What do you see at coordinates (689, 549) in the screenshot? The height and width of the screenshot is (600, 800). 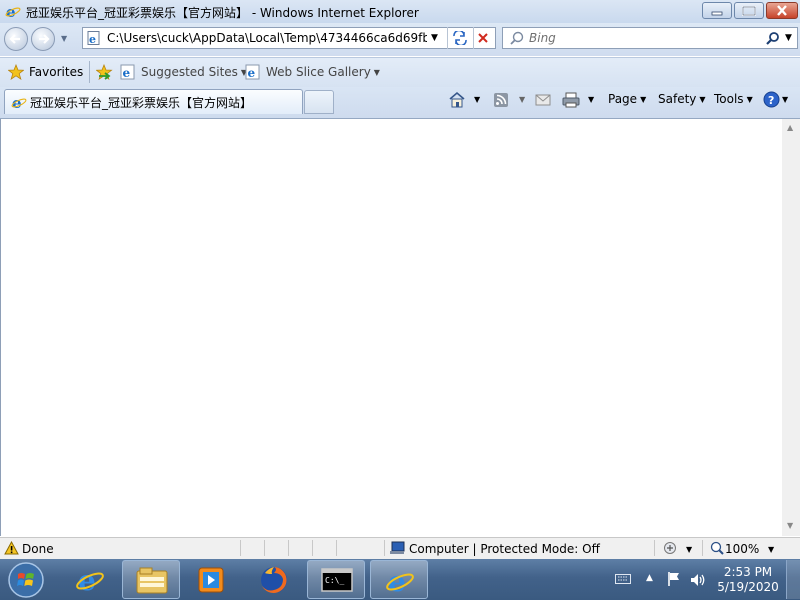 I see `protected-mode-chevron-icon: ▼` at bounding box center [689, 549].